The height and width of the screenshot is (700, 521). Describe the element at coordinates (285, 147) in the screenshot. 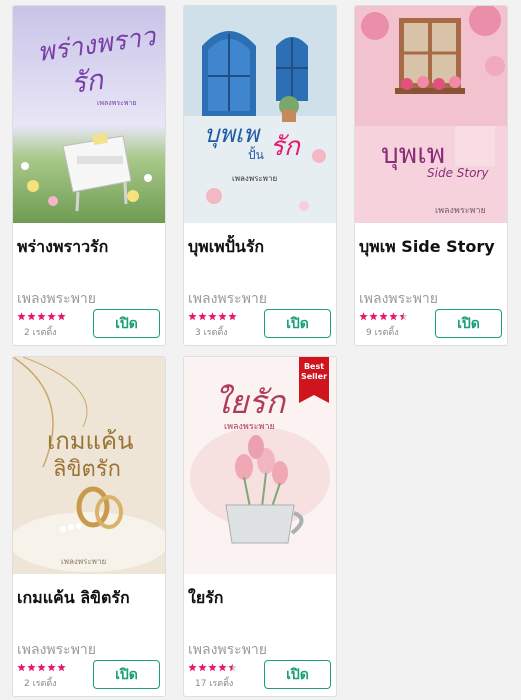

I see `cover-title-line: รัก` at that location.